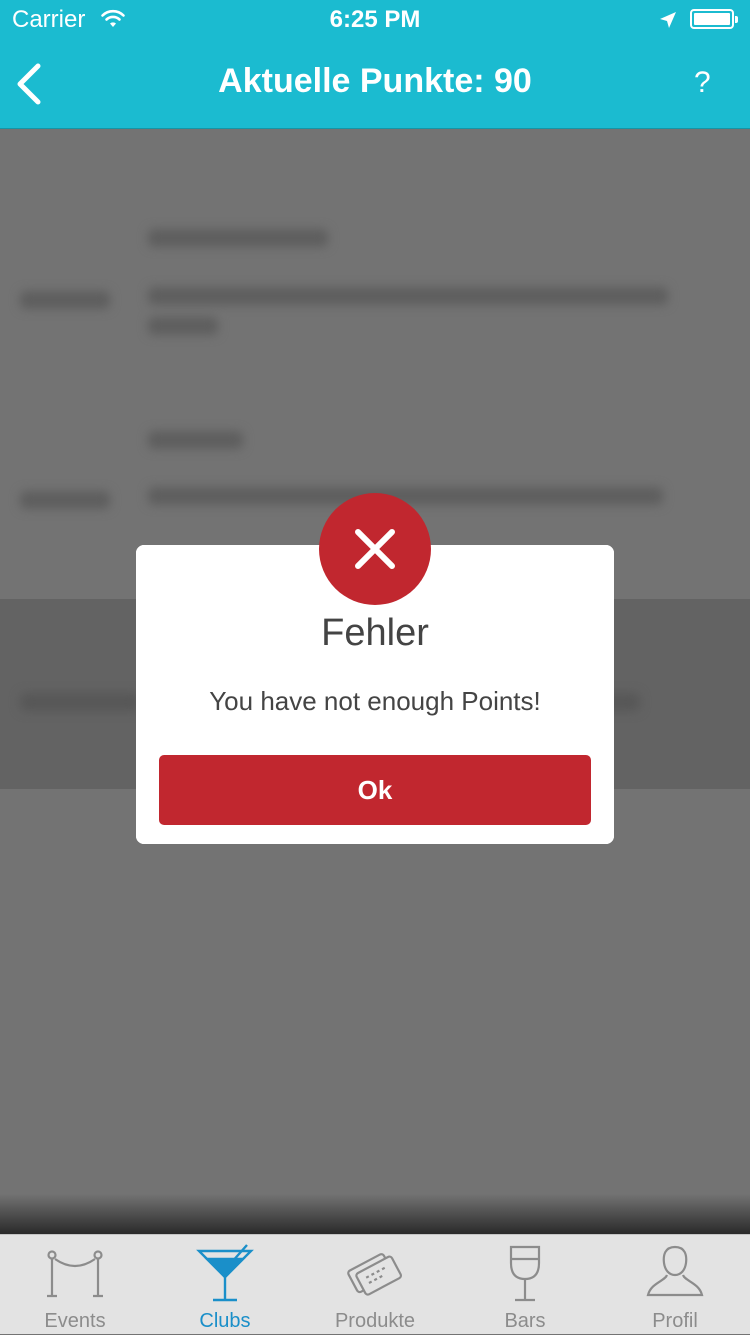 Image resolution: width=750 pixels, height=1335 pixels. I want to click on tab-label: Bars, so click(525, 1321).